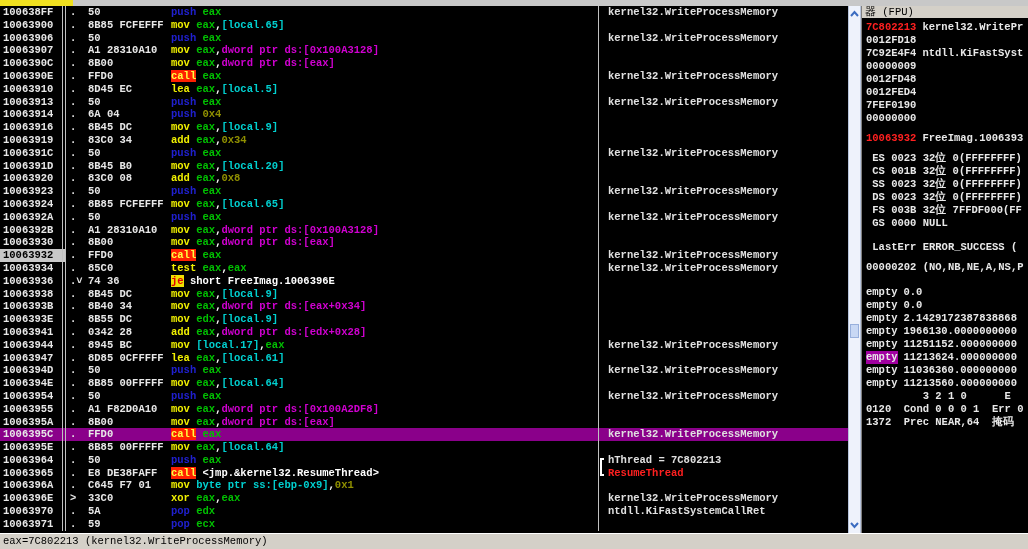 The width and height of the screenshot is (1028, 549). What do you see at coordinates (960, 318) in the screenshot?
I see `fpu-value: 2.1429172387838868` at bounding box center [960, 318].